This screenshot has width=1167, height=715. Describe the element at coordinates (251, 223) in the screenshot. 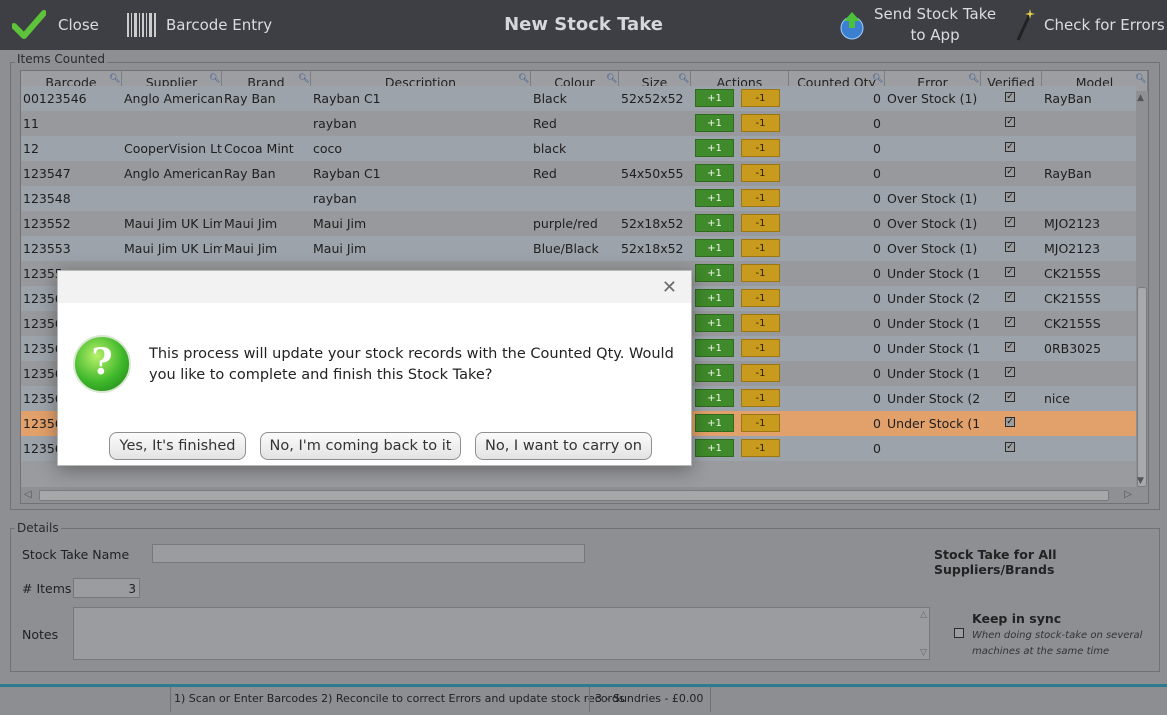

I see `cell-brand: Maui Jim` at that location.